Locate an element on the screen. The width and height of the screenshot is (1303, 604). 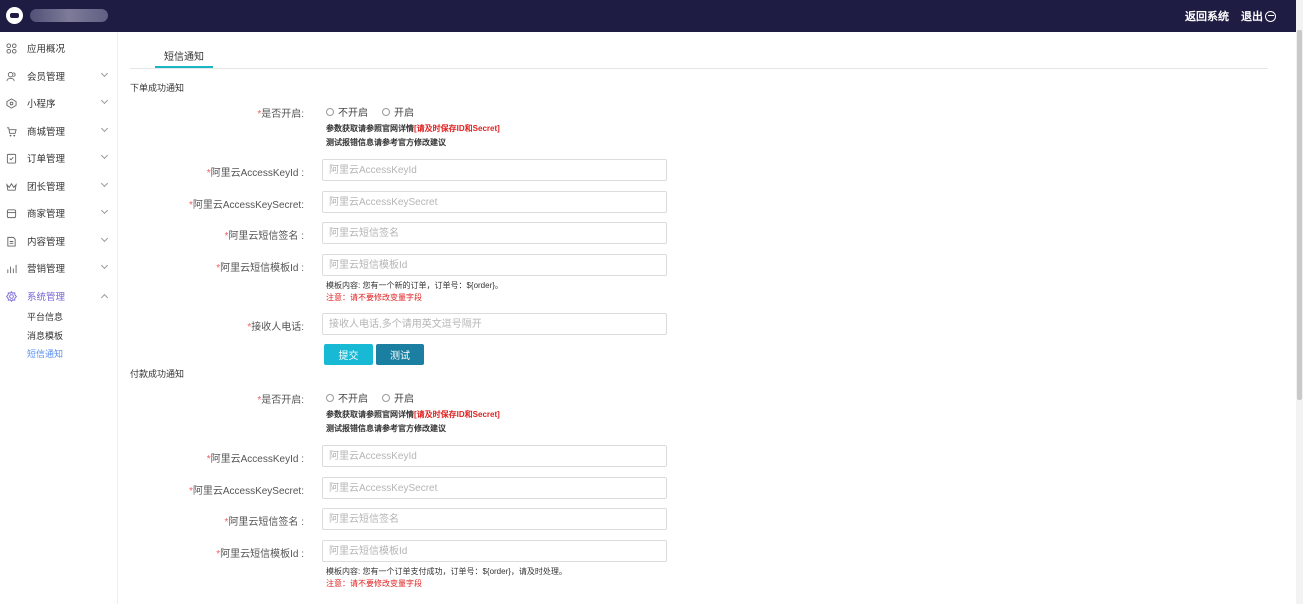
sidebar-item-orders: 订单管理 is located at coordinates (59, 158).